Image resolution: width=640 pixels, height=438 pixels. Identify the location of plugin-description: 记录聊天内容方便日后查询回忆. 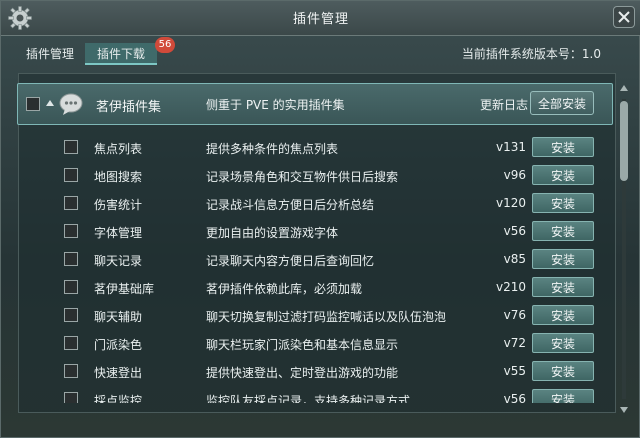
(290, 261).